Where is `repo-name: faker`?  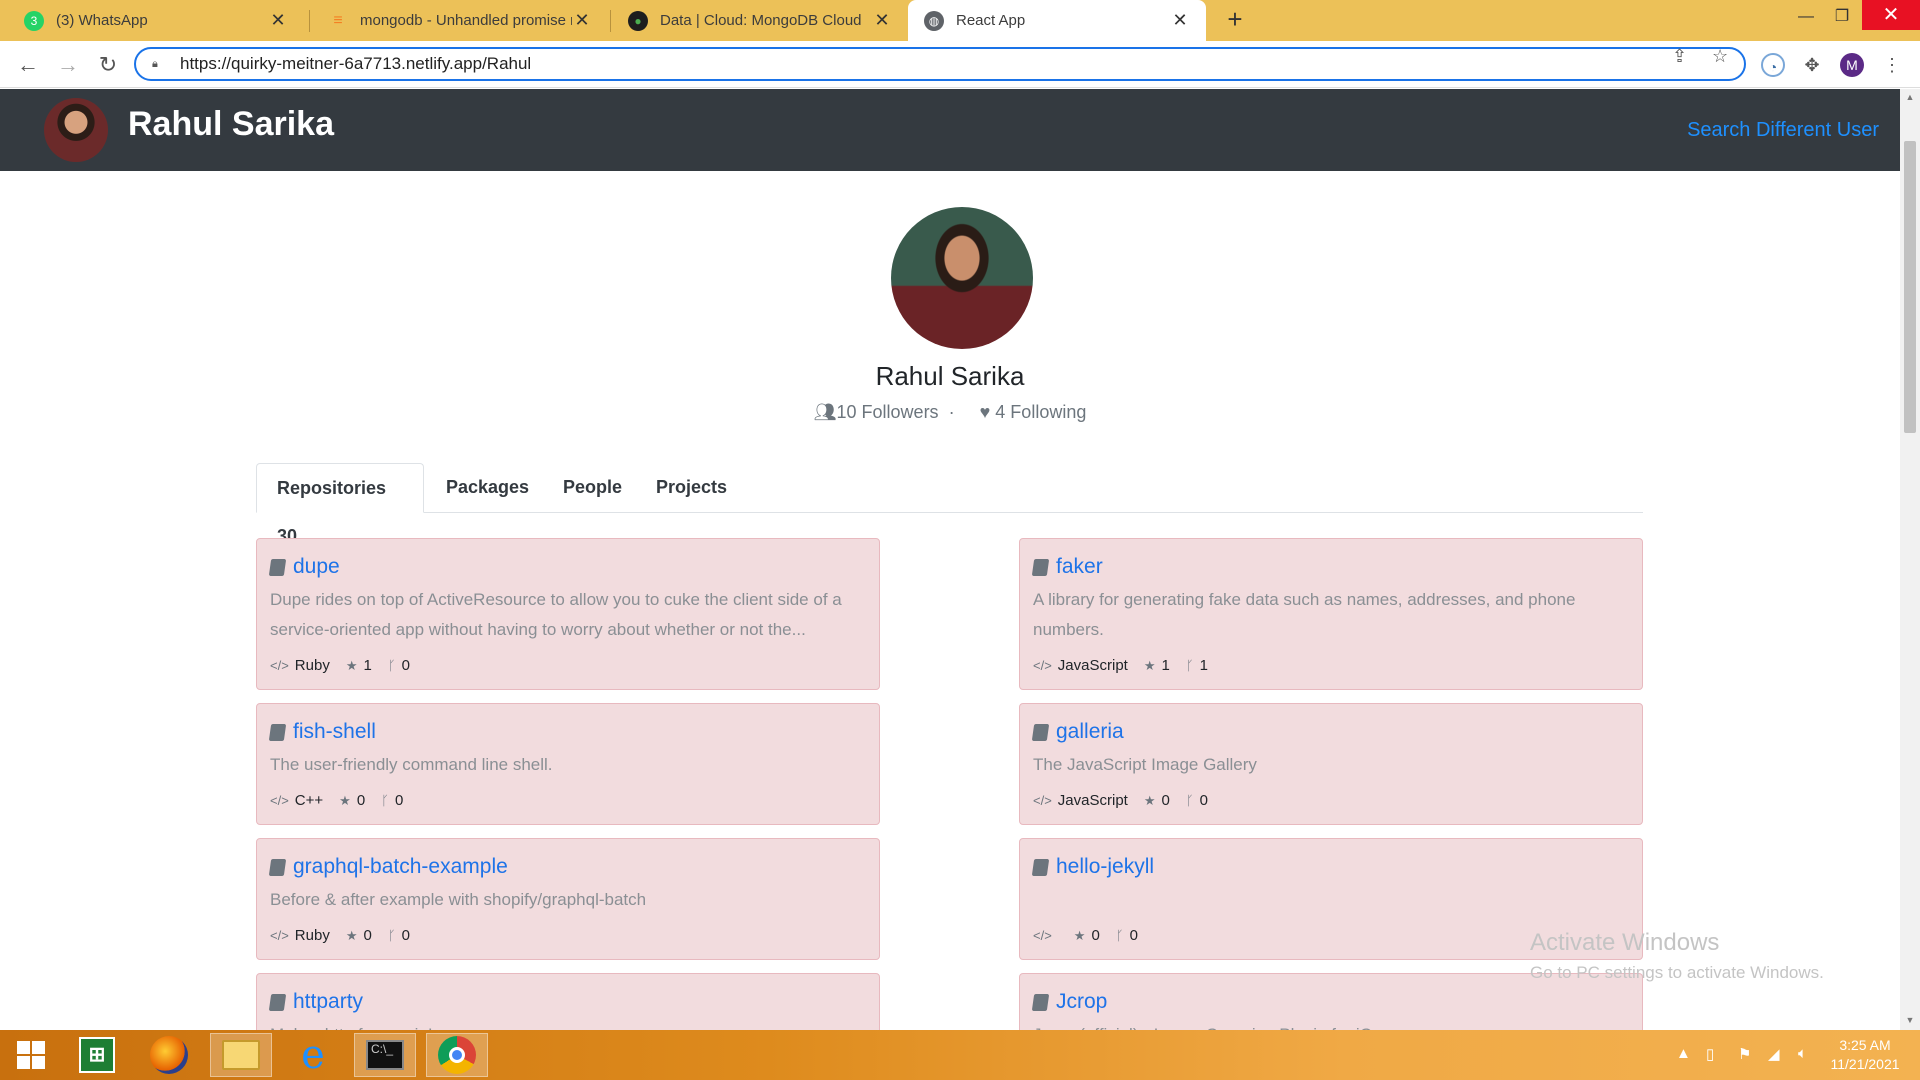 repo-name: faker is located at coordinates (1079, 567).